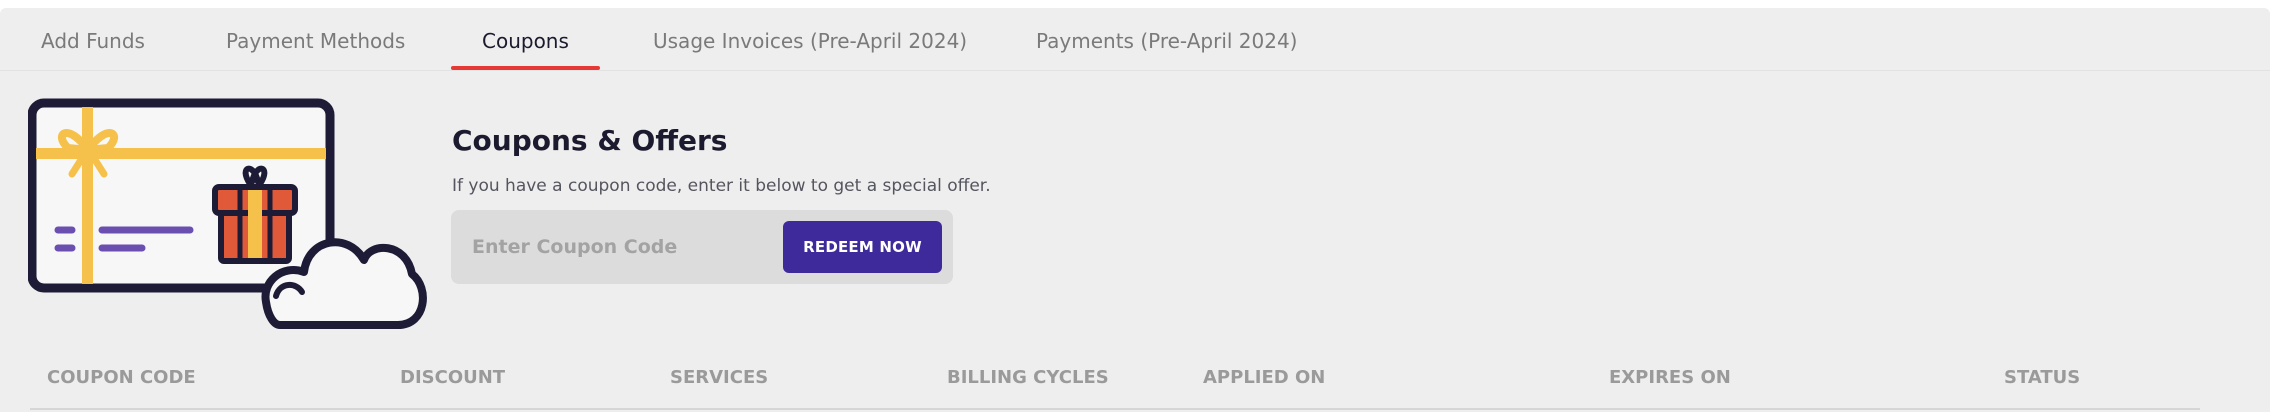  I want to click on column-status: STATUS, so click(2042, 377).